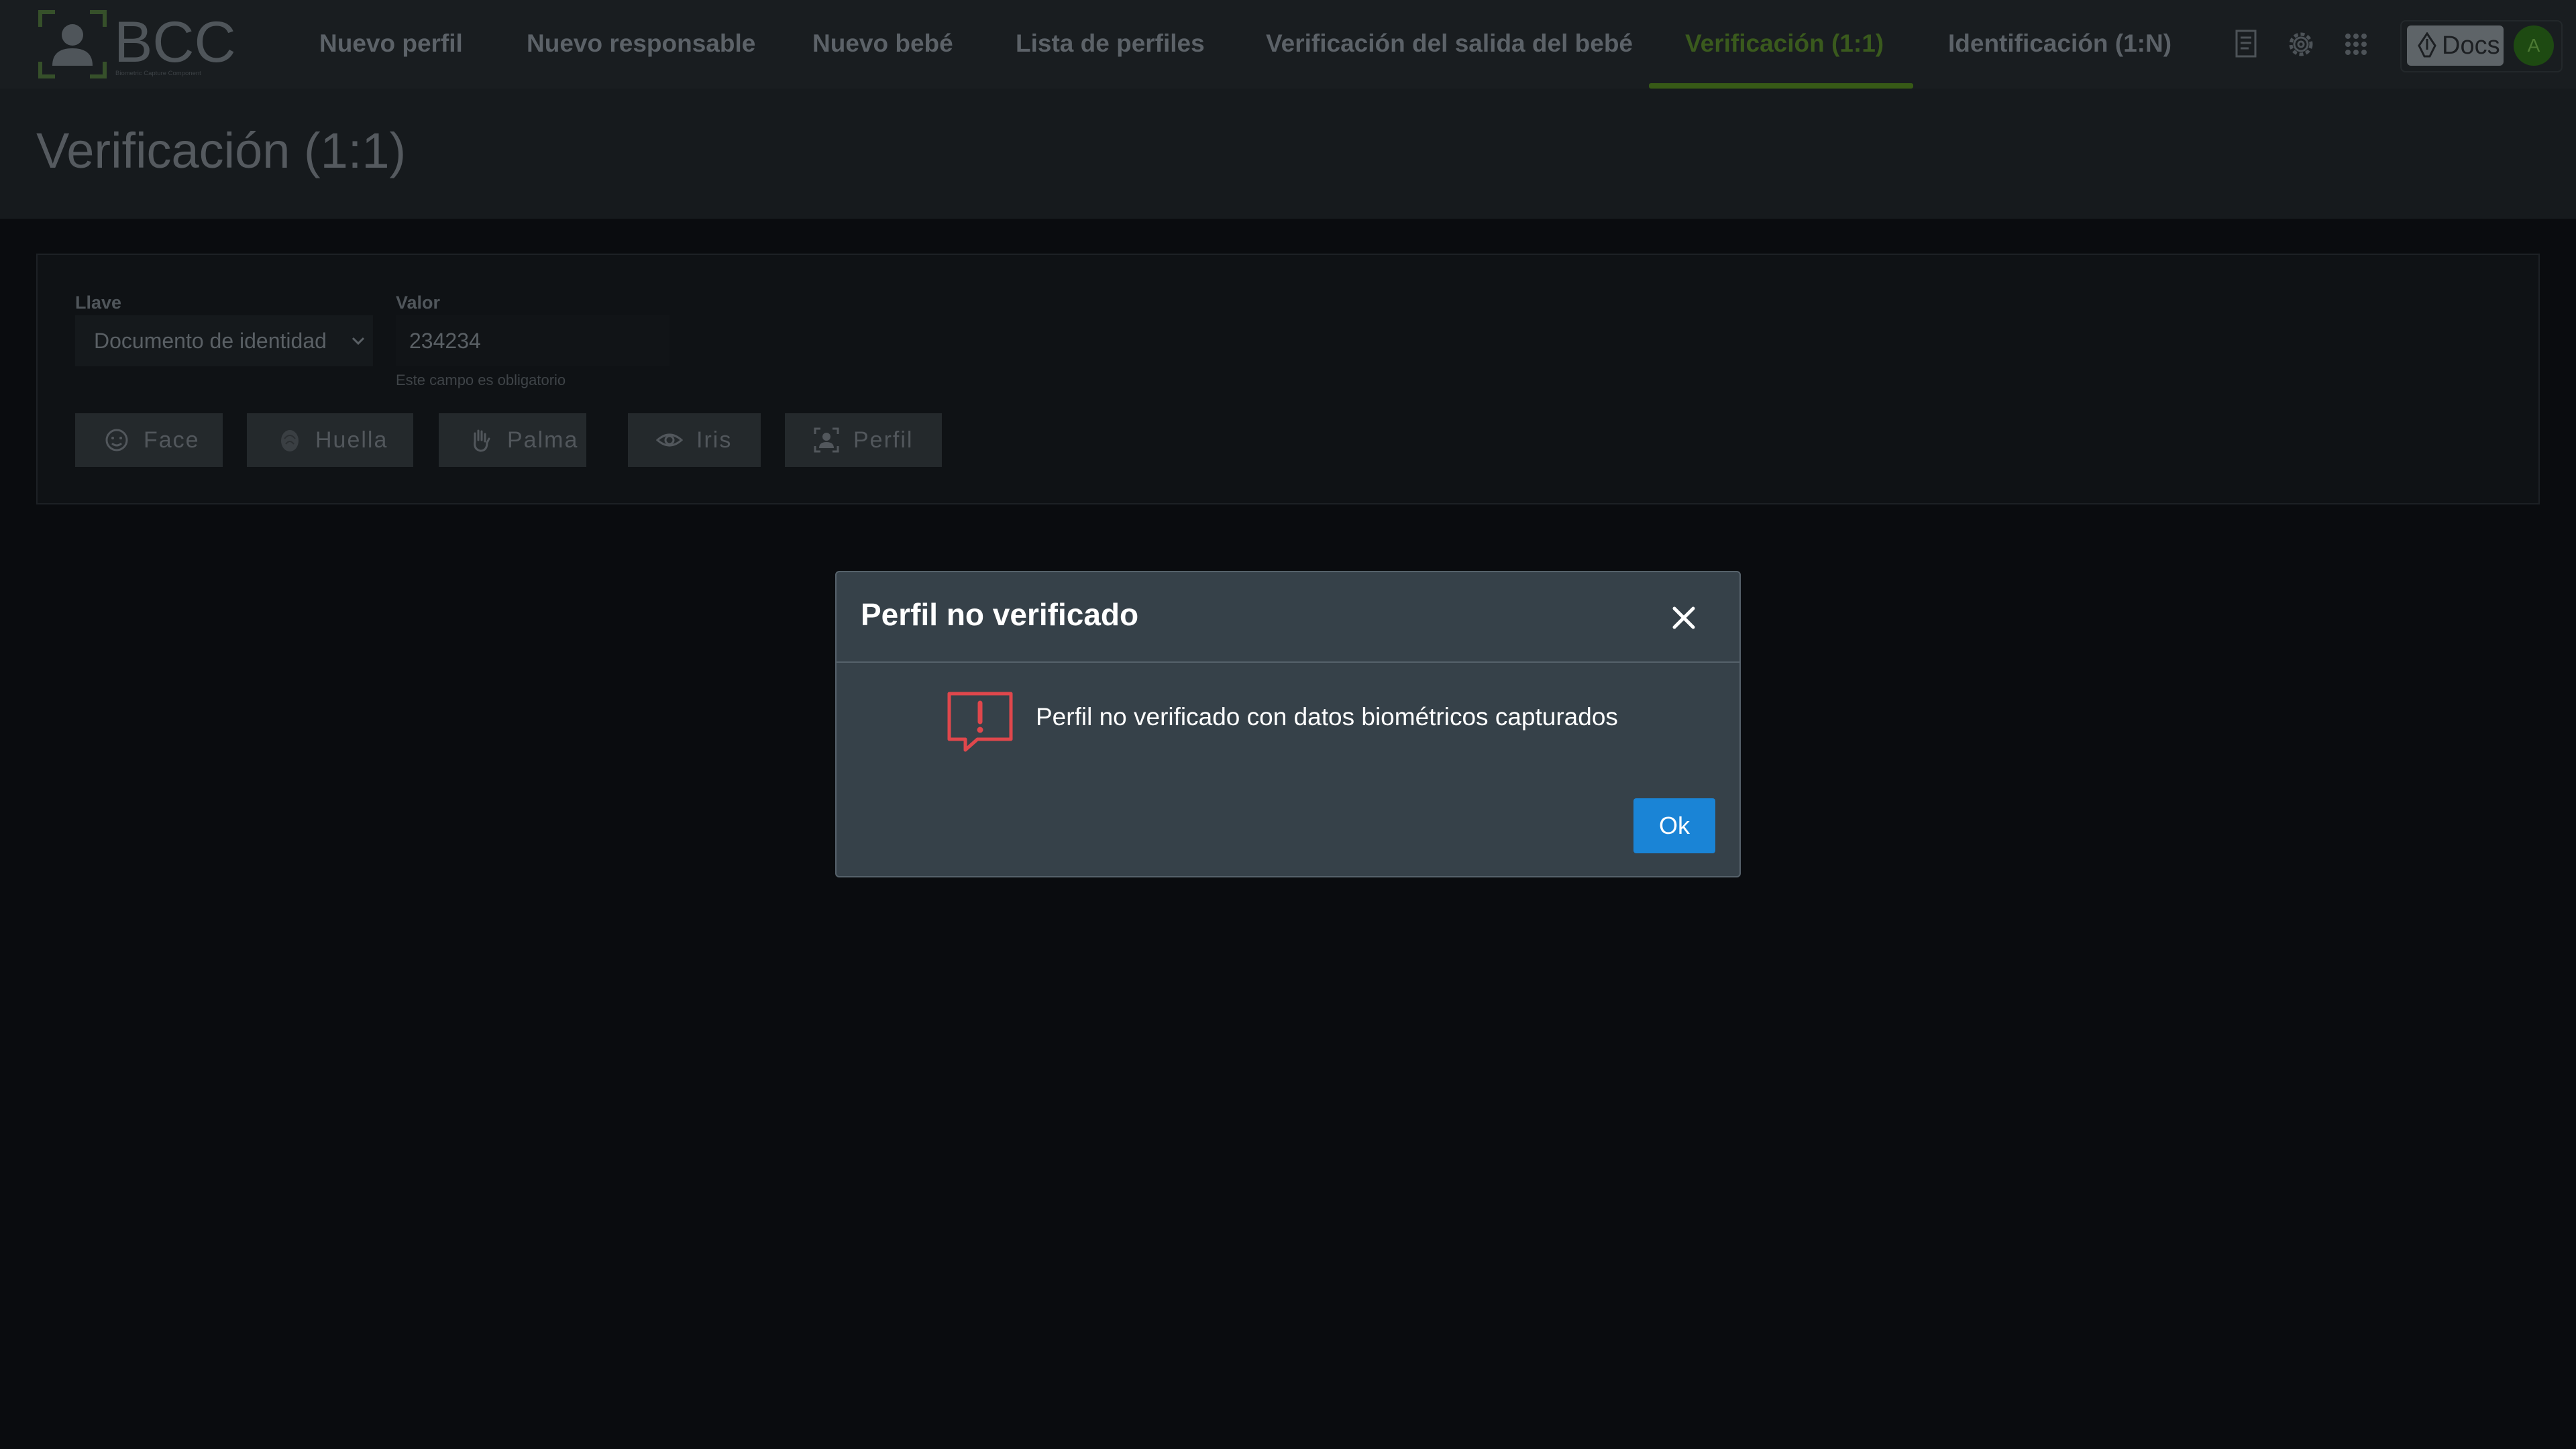  I want to click on palma-button: Palma, so click(512, 440).